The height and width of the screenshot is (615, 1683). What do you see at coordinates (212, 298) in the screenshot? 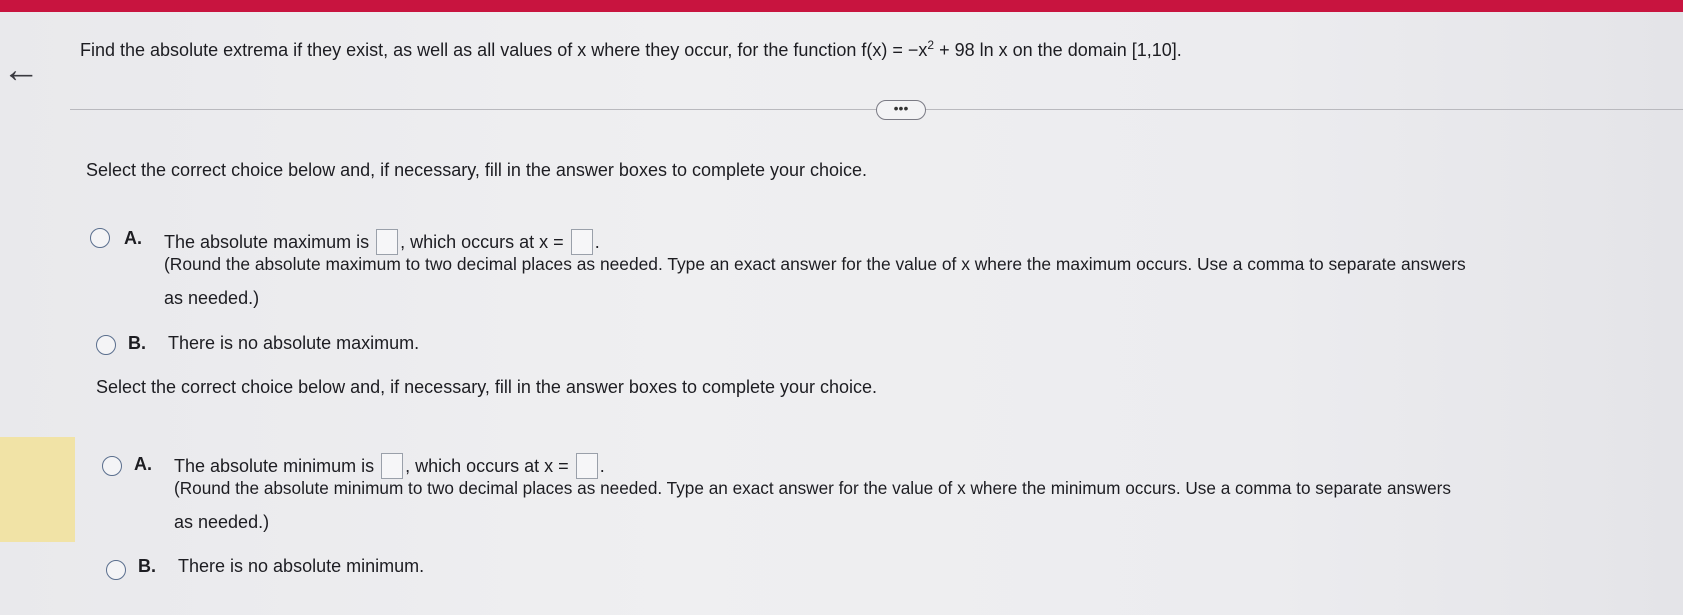
I see `choice-a-maximum-note-cont: as needed.)` at bounding box center [212, 298].